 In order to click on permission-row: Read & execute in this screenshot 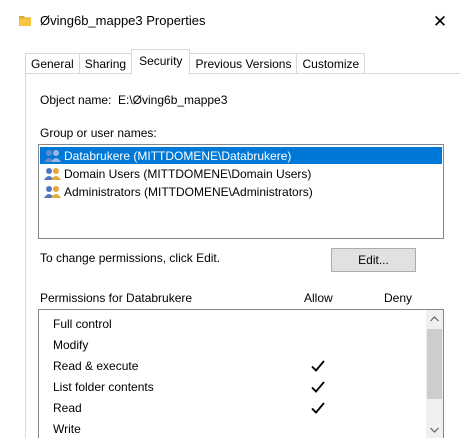, I will do `click(233, 365)`.